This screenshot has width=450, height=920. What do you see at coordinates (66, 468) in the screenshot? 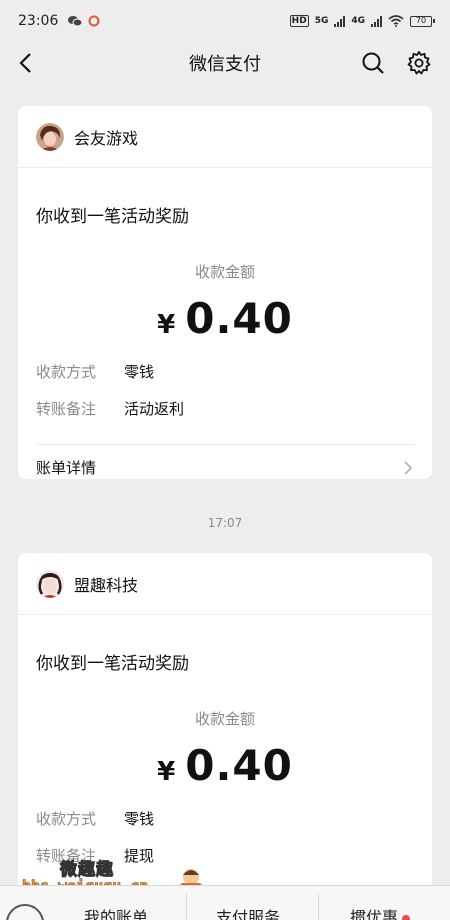
I see `bill-details-label: 账单详情` at bounding box center [66, 468].